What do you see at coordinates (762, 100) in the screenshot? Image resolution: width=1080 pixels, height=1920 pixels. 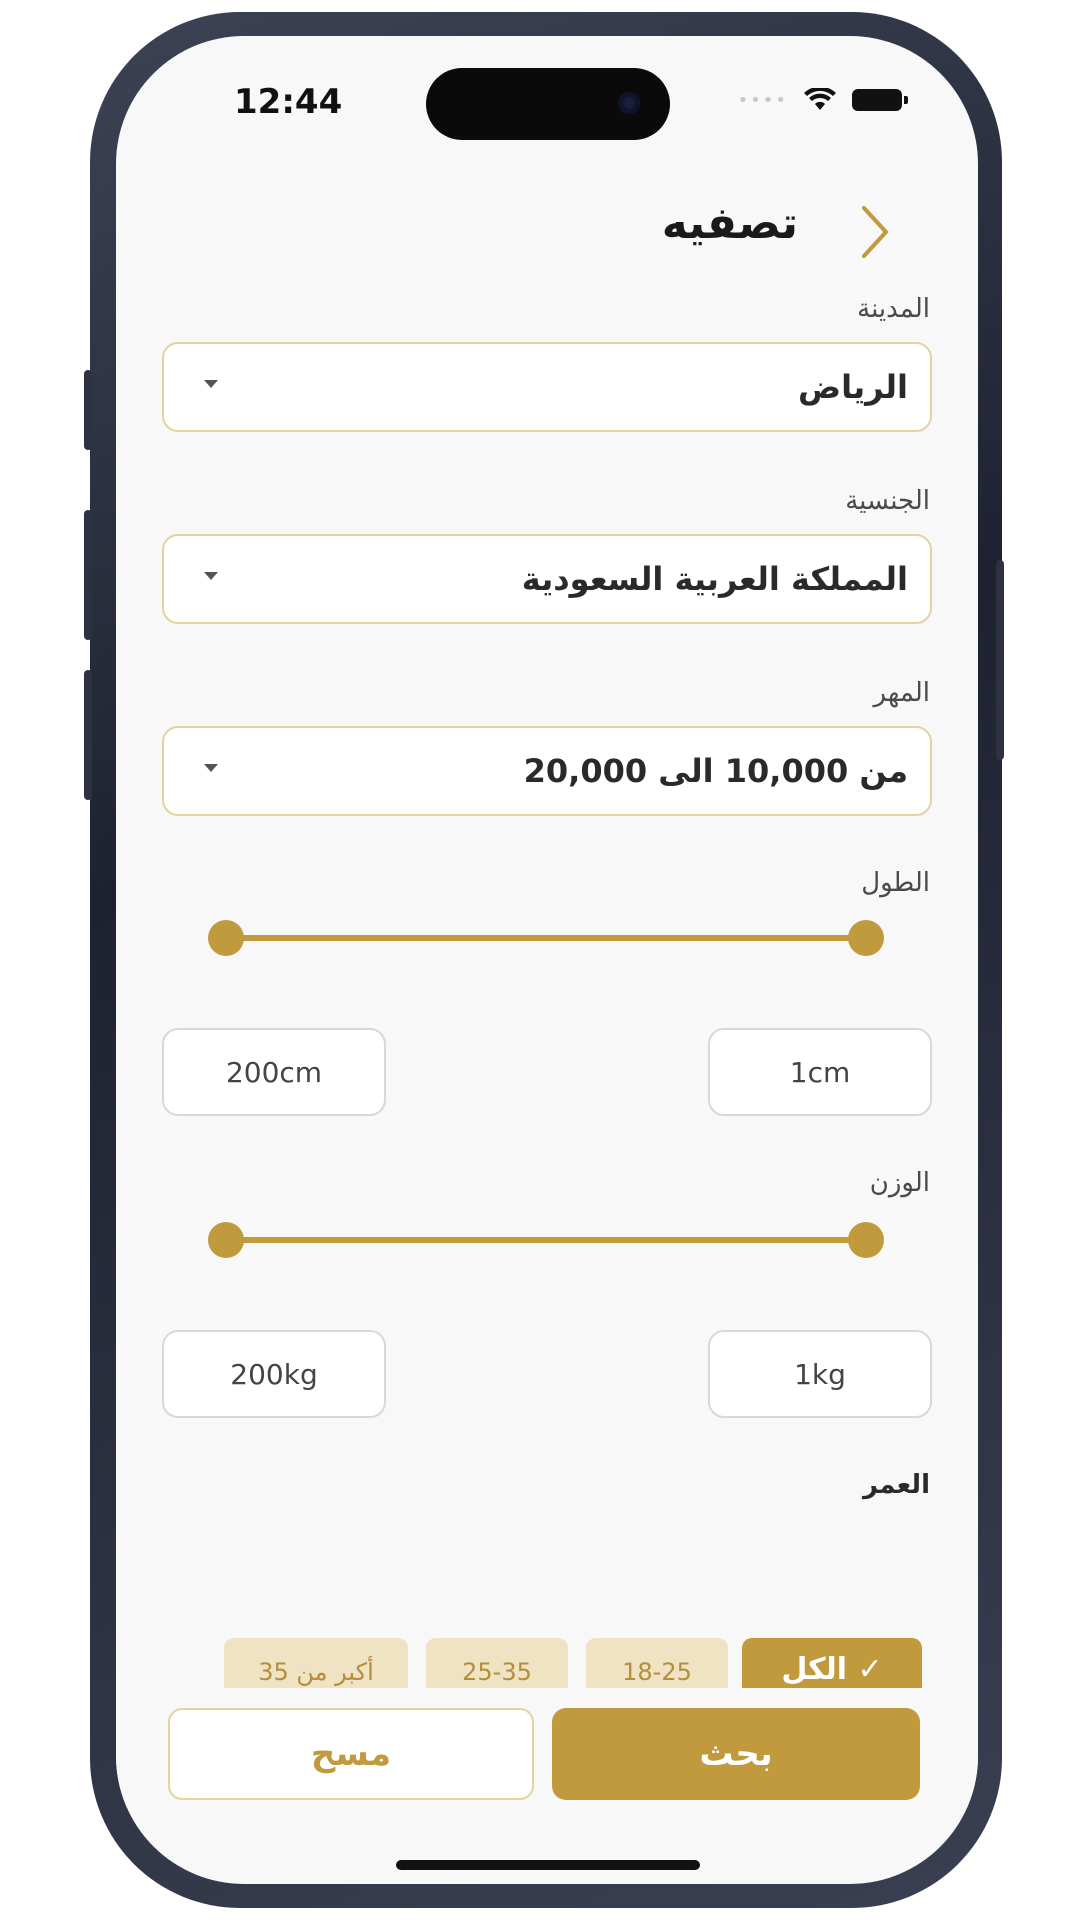 I see `signal-icon: ••••` at bounding box center [762, 100].